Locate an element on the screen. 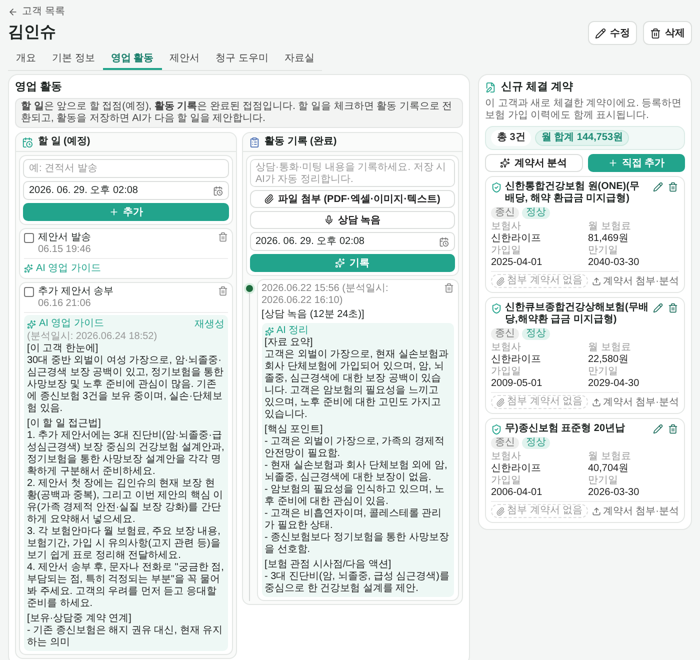 This screenshot has height=660, width=700. total-badge: 월 합계 144,753원 is located at coordinates (582, 138).